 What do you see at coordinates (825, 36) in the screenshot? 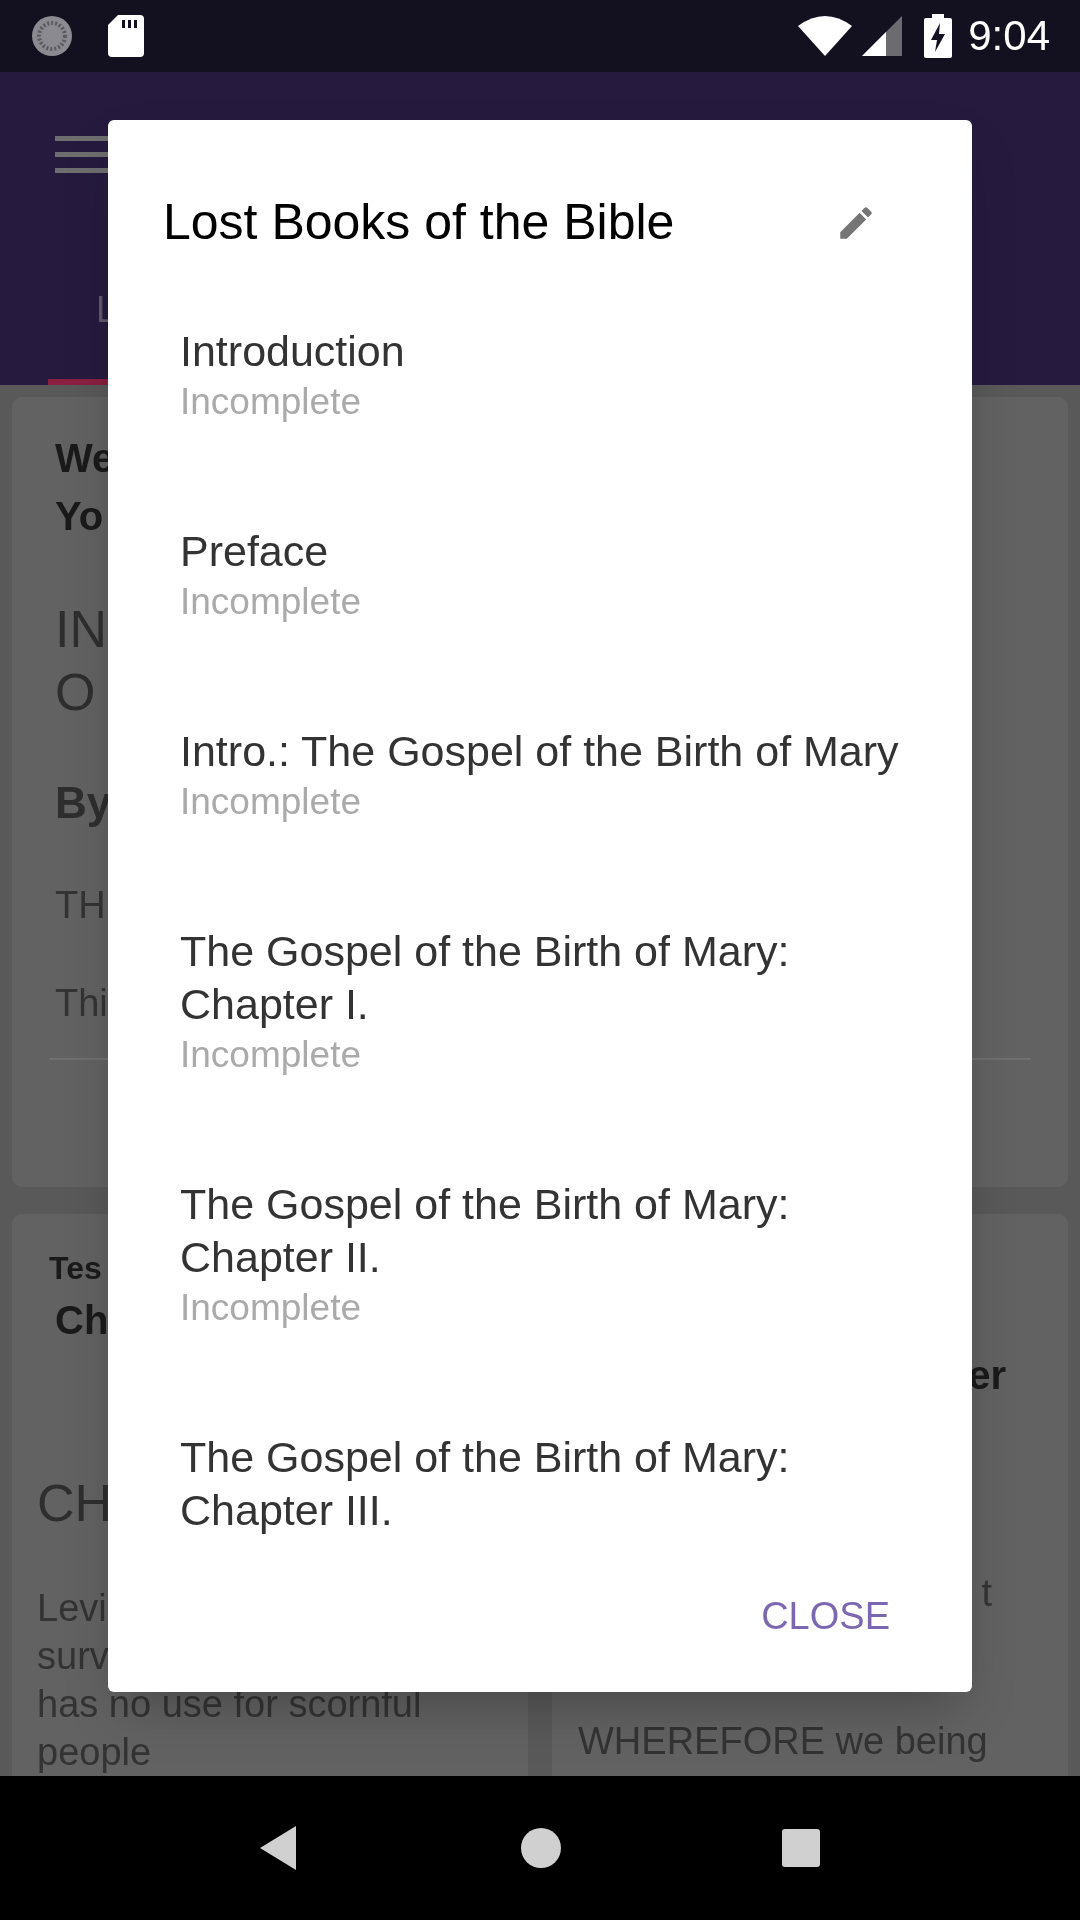
I see `wifi-icon` at bounding box center [825, 36].